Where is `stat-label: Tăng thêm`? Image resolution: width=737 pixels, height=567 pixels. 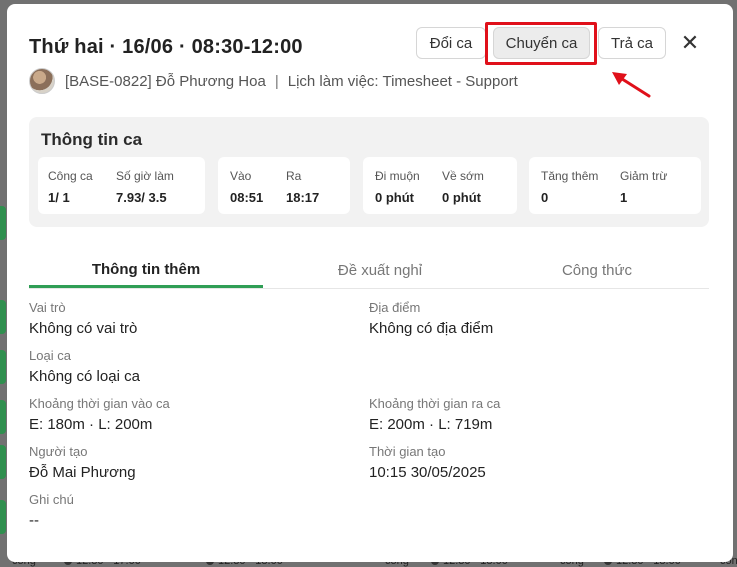 stat-label: Tăng thêm is located at coordinates (570, 176).